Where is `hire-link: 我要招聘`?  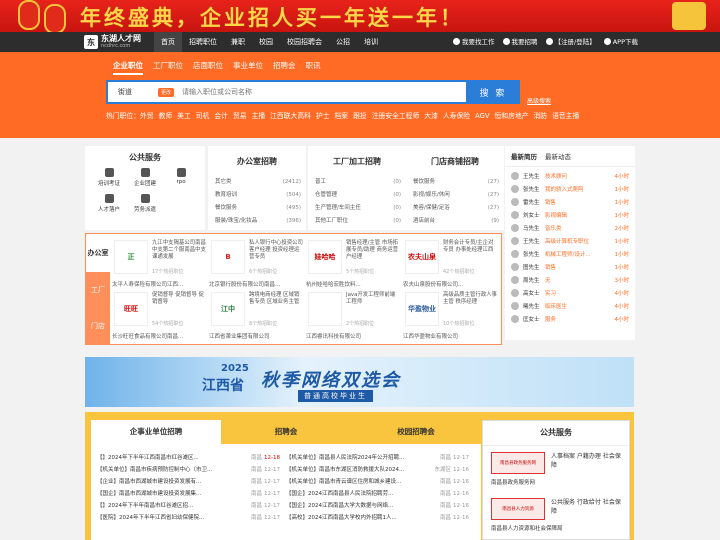 hire-link: 我要招聘 is located at coordinates (520, 42).